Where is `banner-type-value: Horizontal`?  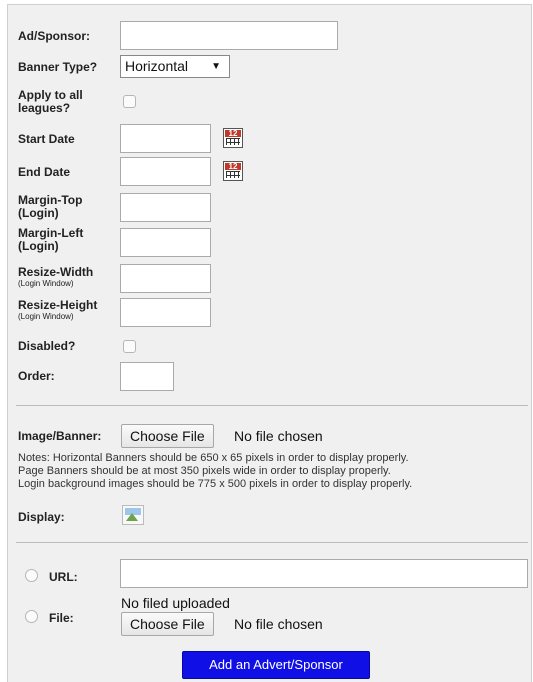
banner-type-value: Horizontal is located at coordinates (157, 66).